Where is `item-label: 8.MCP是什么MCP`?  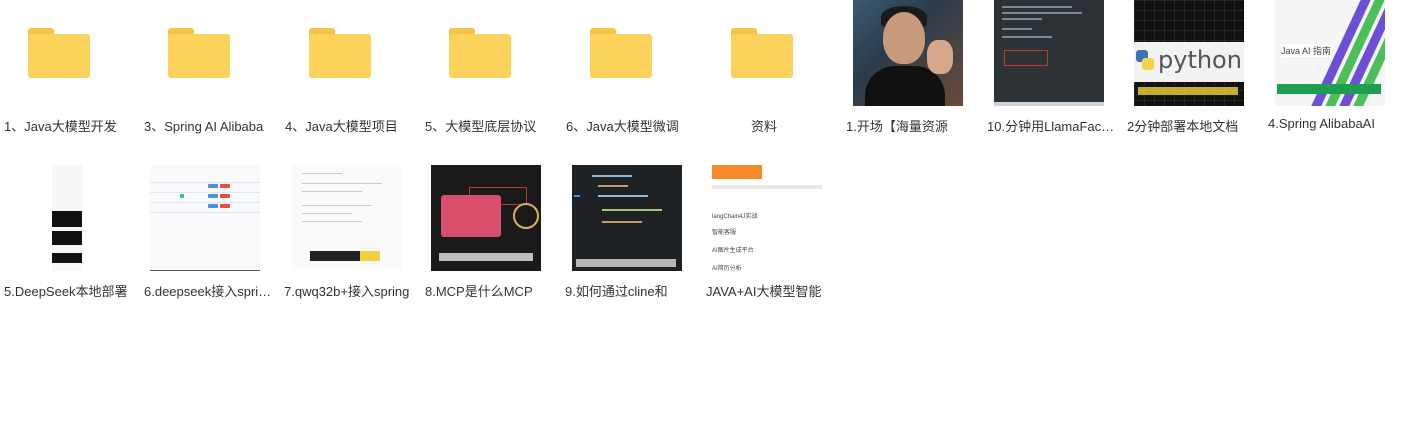 item-label: 8.MCP是什么MCP is located at coordinates (479, 291).